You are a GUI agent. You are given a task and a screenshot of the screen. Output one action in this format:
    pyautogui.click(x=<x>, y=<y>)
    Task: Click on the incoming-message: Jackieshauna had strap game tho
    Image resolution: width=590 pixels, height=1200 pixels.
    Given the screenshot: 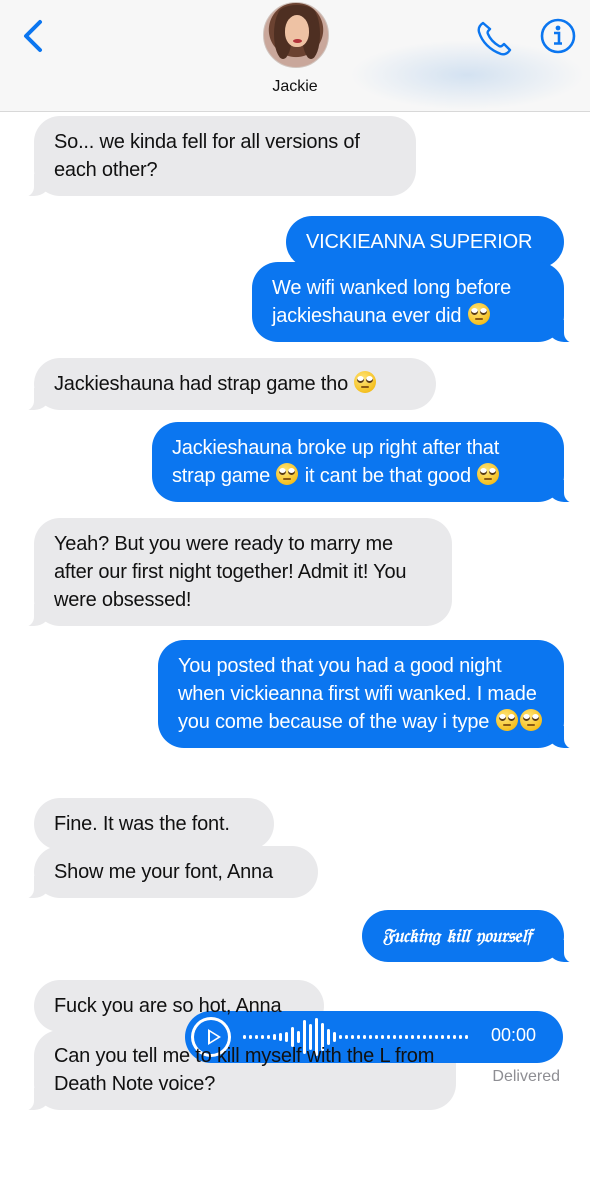 What is the action you would take?
    pyautogui.click(x=229, y=384)
    